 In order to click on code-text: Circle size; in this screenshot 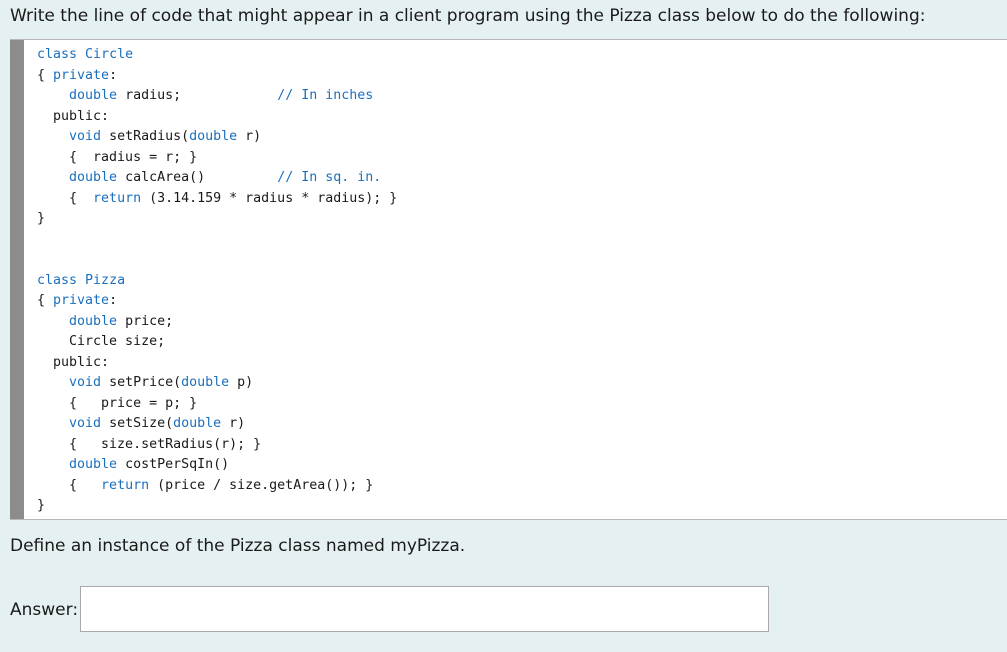, I will do `click(101, 341)`.